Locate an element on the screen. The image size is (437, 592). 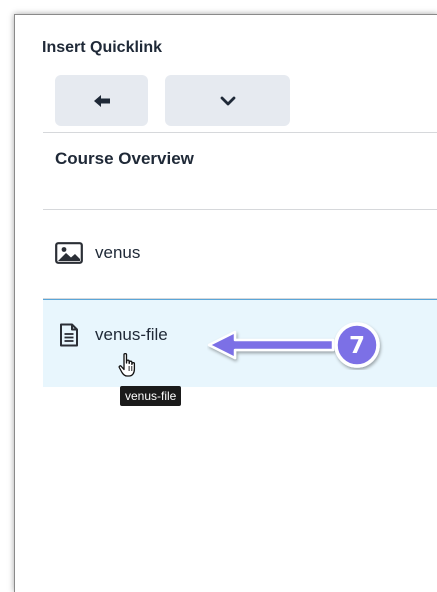
hand-pointer-cursor-icon is located at coordinates (127, 364).